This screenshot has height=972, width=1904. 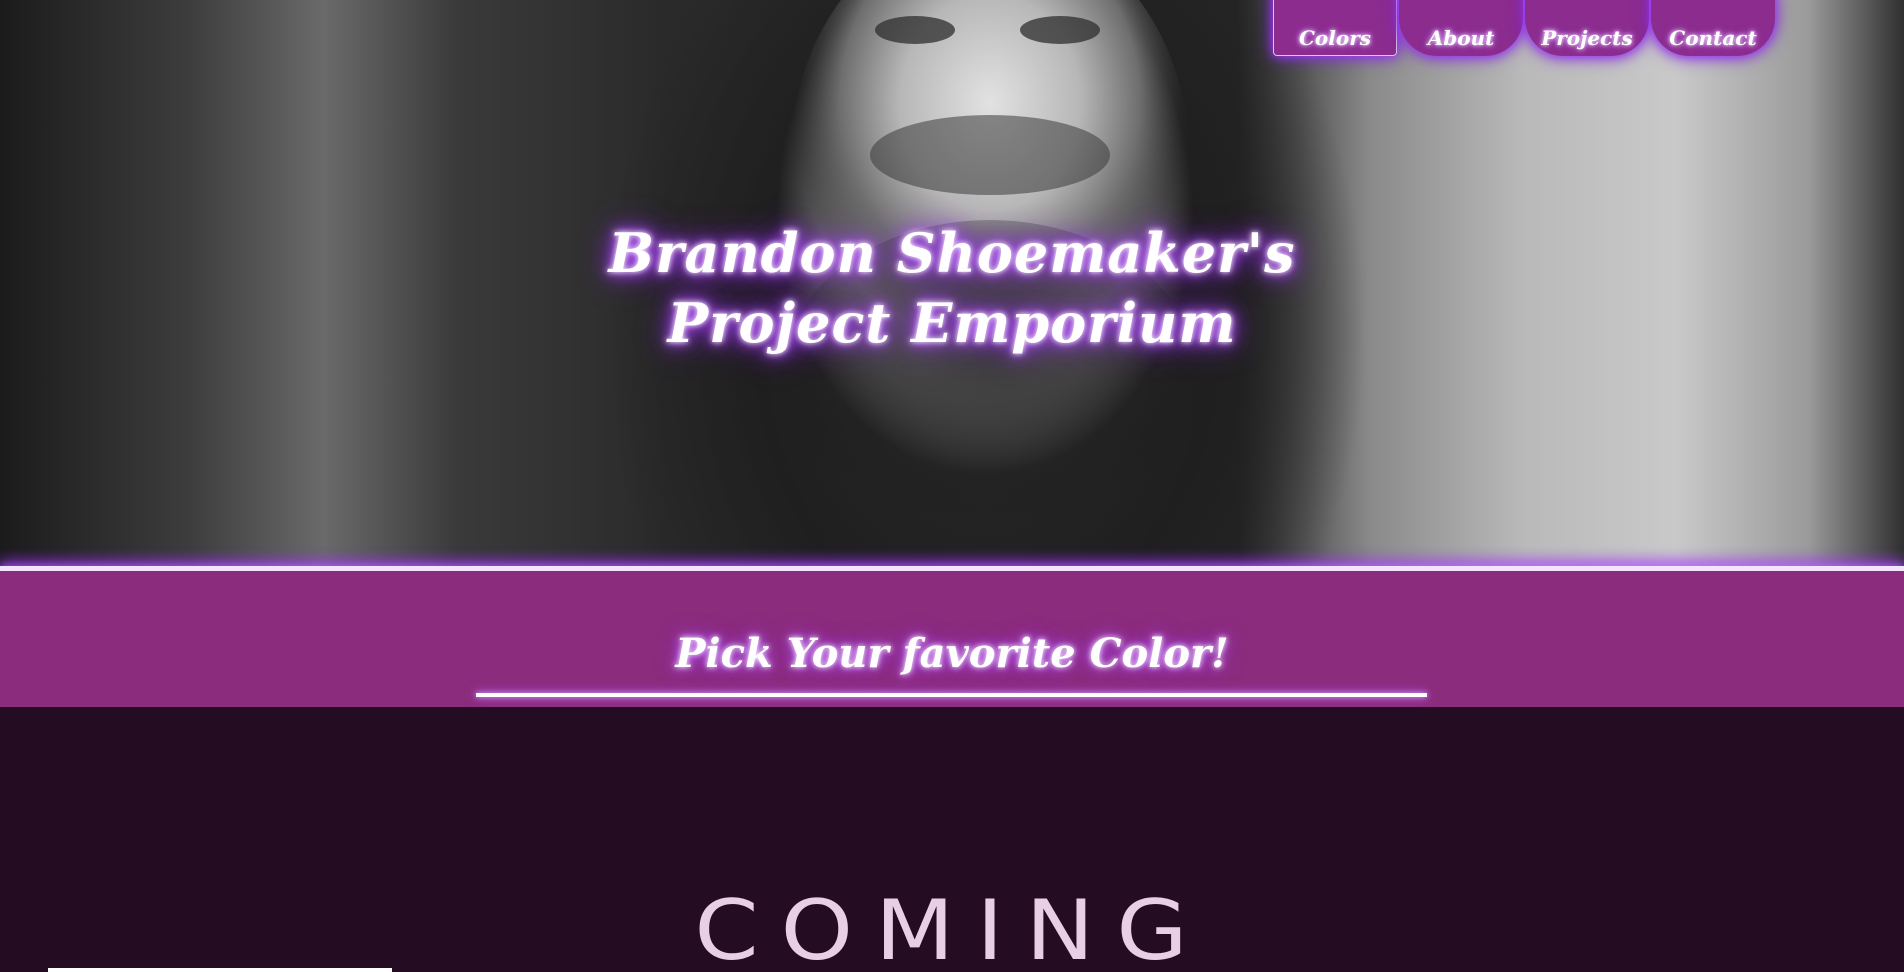 I want to click on colors-heading: Pick Your favorite Color!, so click(x=952, y=653).